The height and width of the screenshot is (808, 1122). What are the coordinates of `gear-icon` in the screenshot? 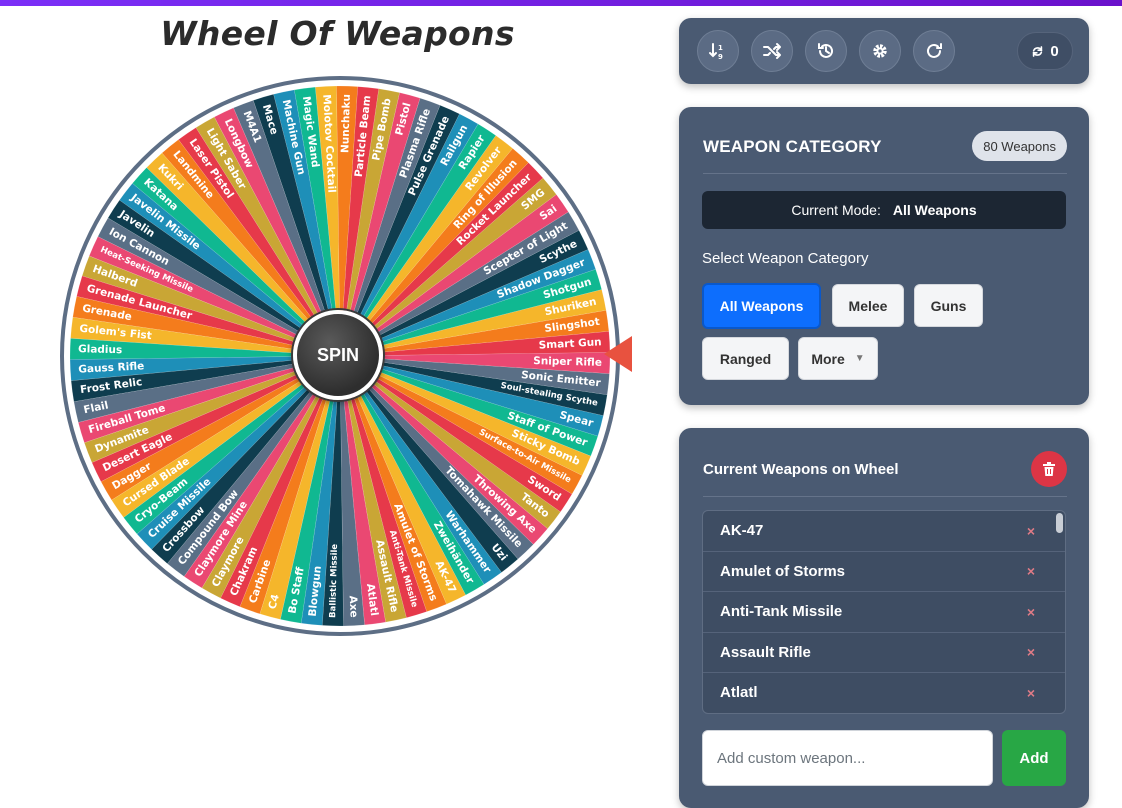 It's located at (880, 51).